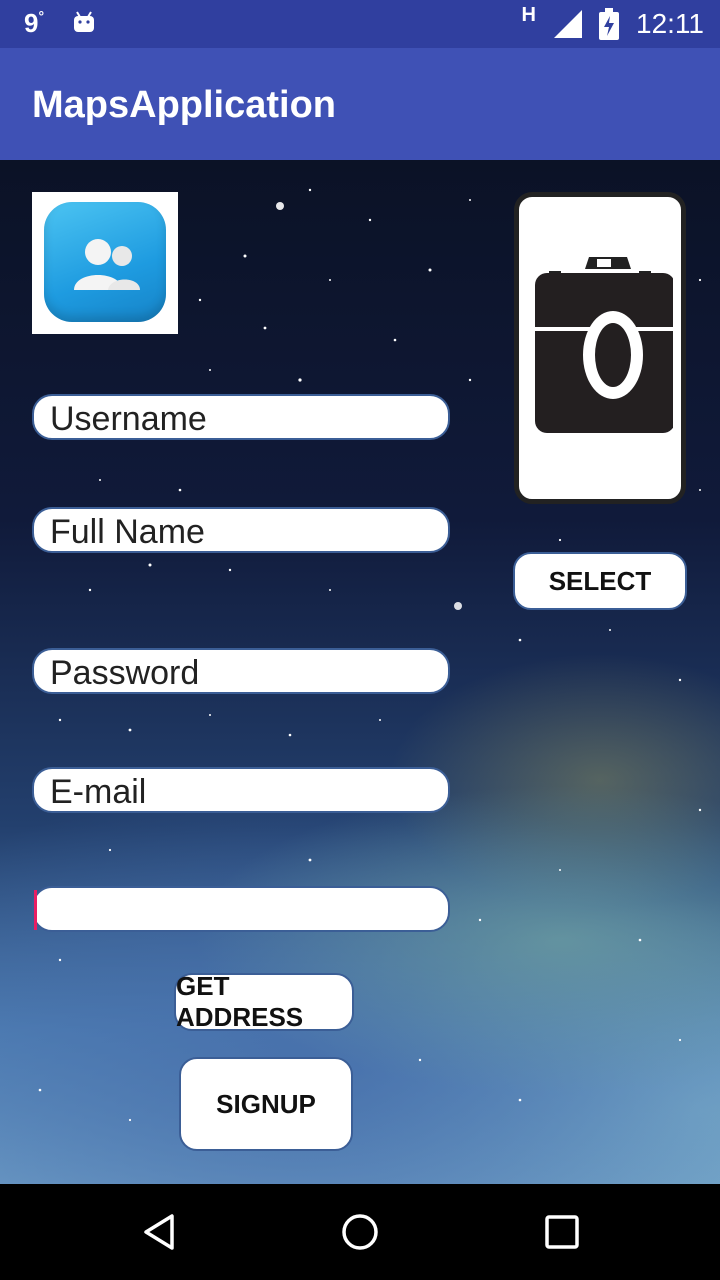 The width and height of the screenshot is (720, 1280). What do you see at coordinates (35, 910) in the screenshot?
I see `text-cursor` at bounding box center [35, 910].